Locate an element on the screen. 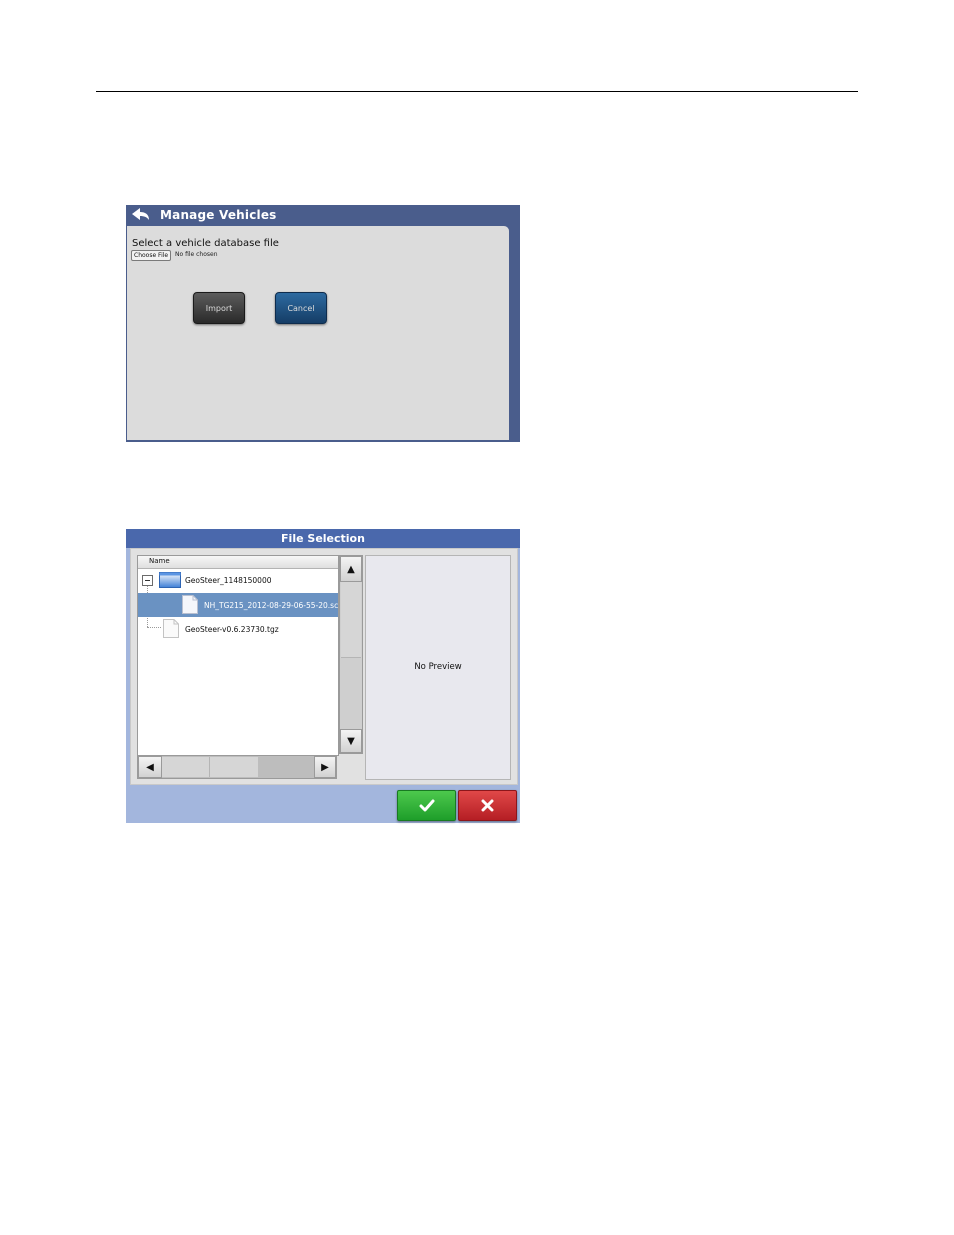  name-column-header: Name is located at coordinates (238, 562).